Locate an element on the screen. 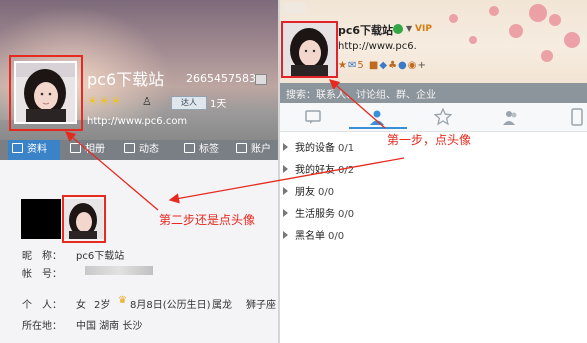 This screenshot has width=587, height=343. tab-album: 相册 is located at coordinates (87, 150).